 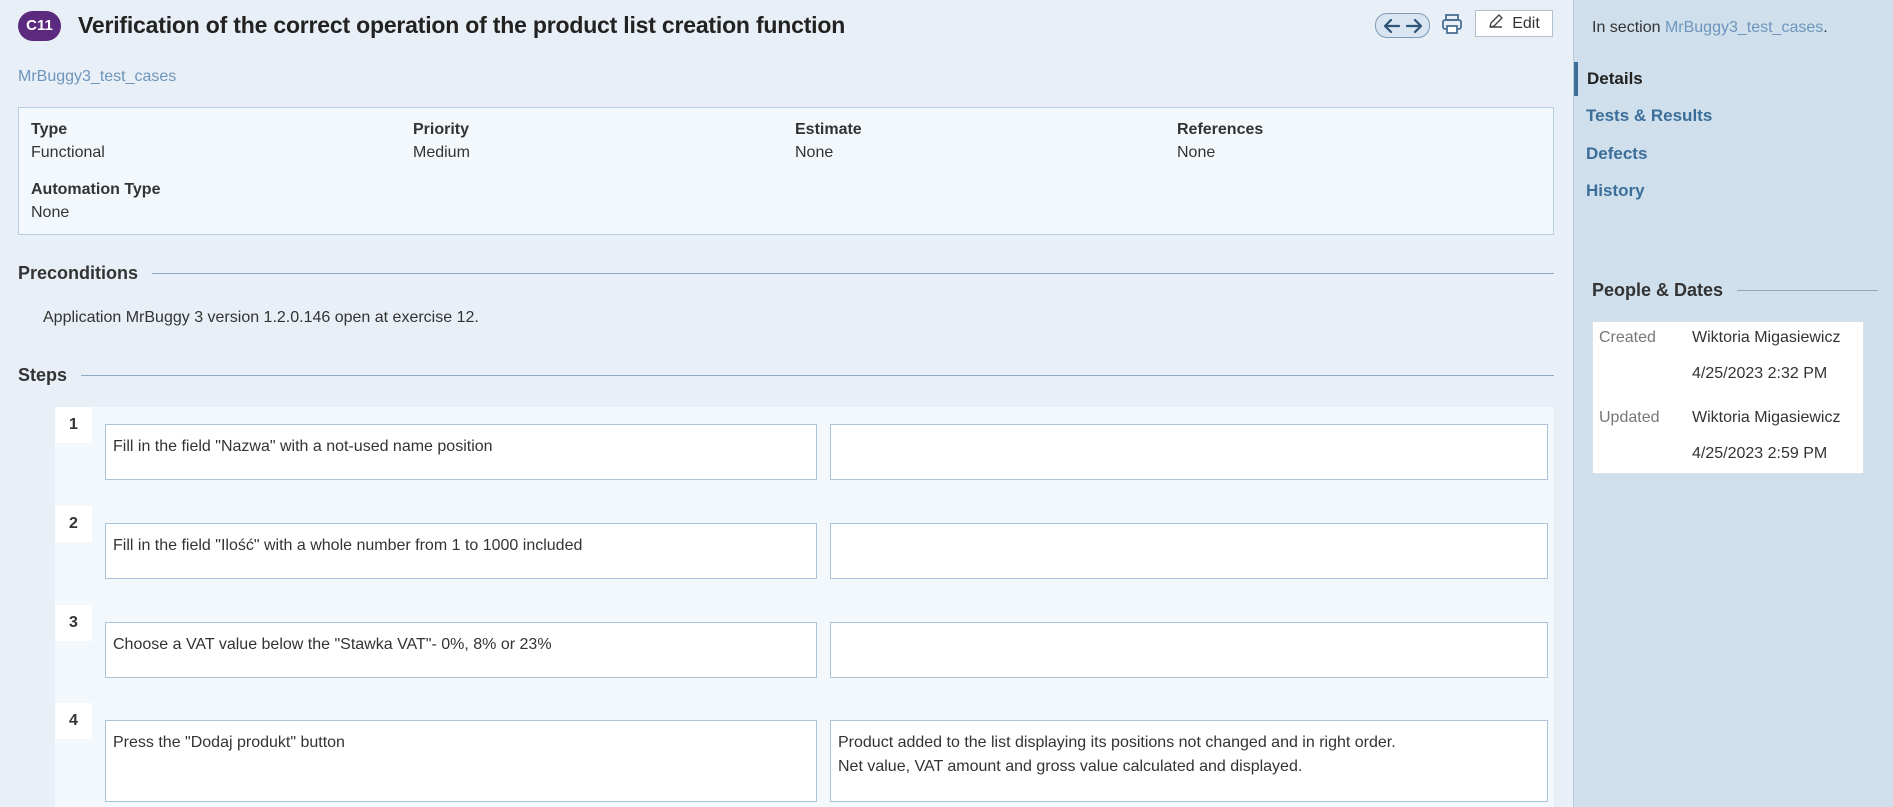 What do you see at coordinates (95, 201) in the screenshot?
I see `field-automation-type: Automation Type None` at bounding box center [95, 201].